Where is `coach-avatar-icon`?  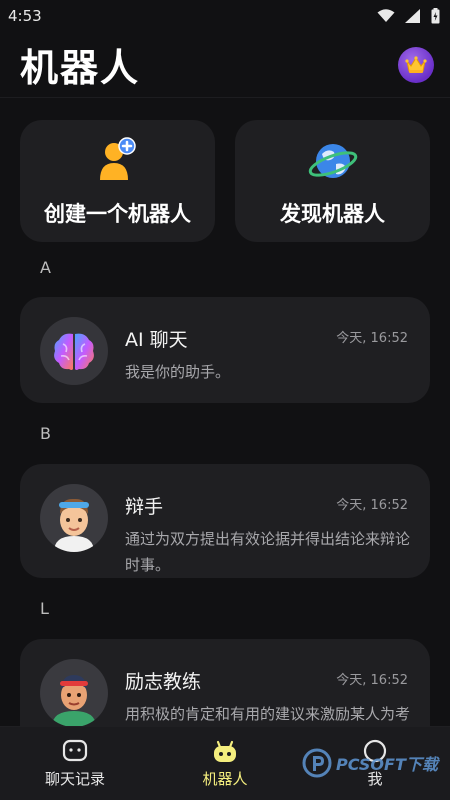
coach-avatar-icon is located at coordinates (74, 700).